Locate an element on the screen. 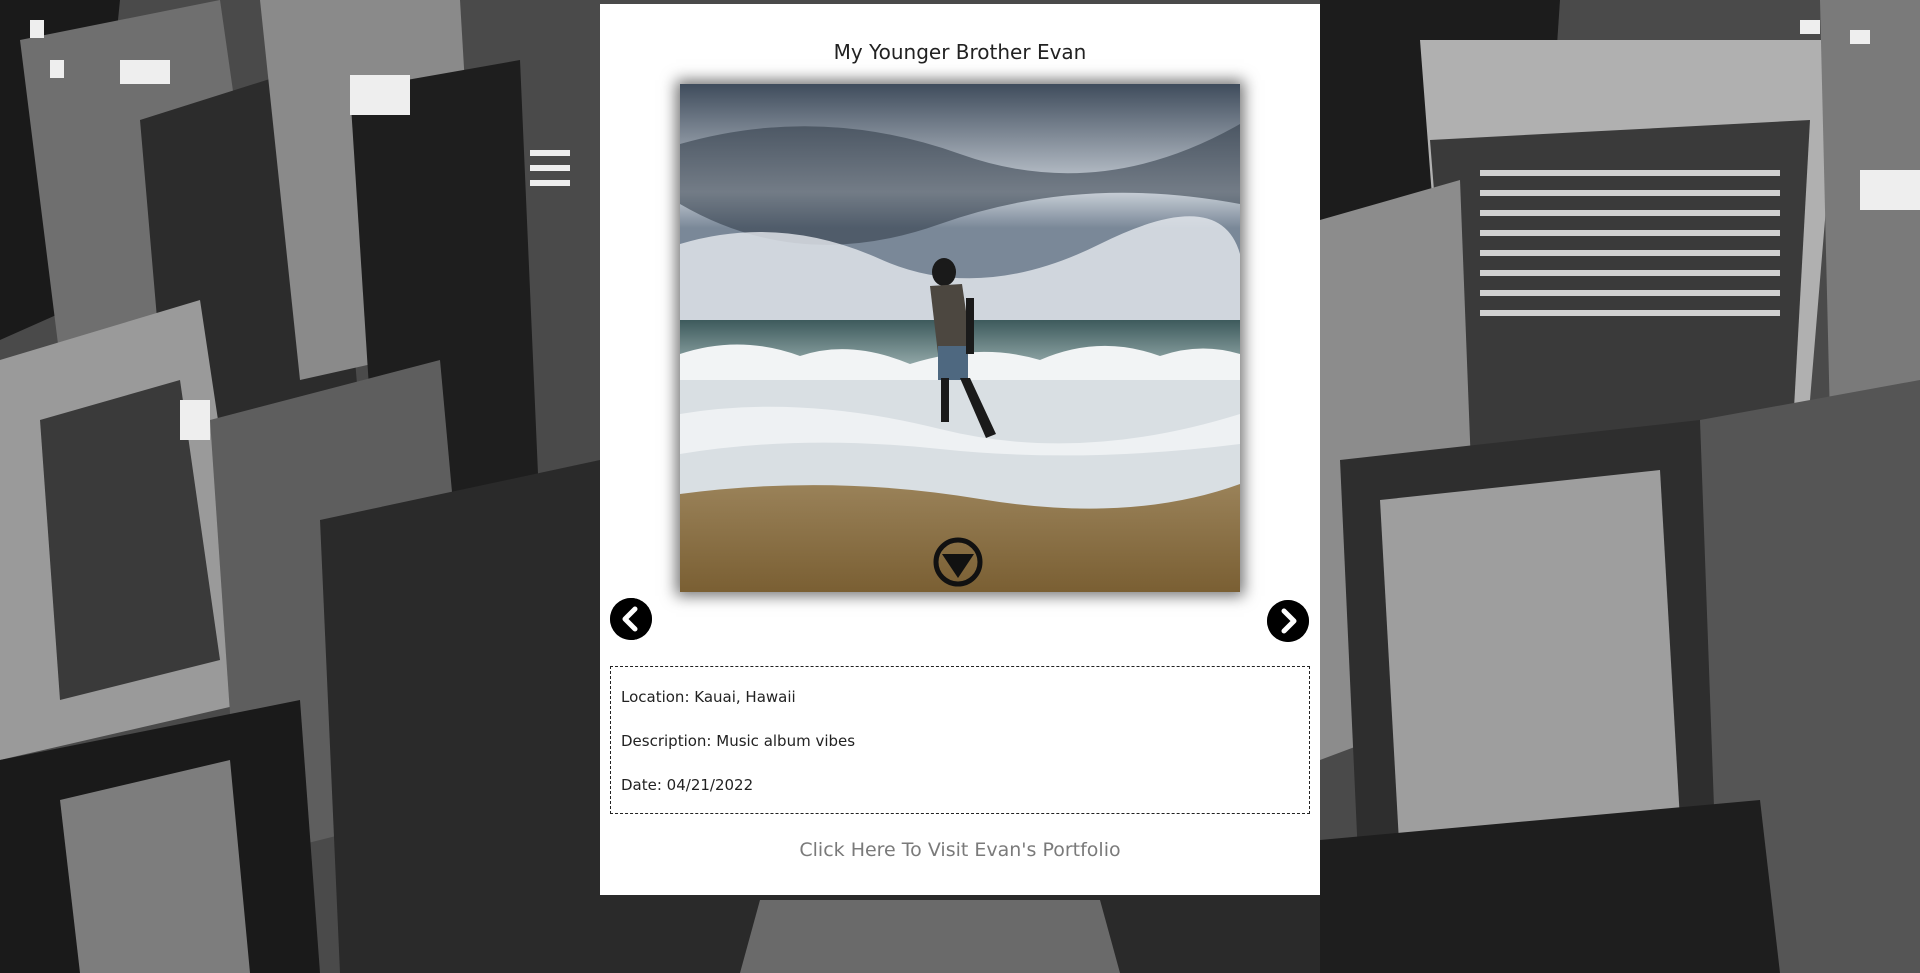  portfolio-link: Click Here To Visit Evan's Portfolio is located at coordinates (960, 850).